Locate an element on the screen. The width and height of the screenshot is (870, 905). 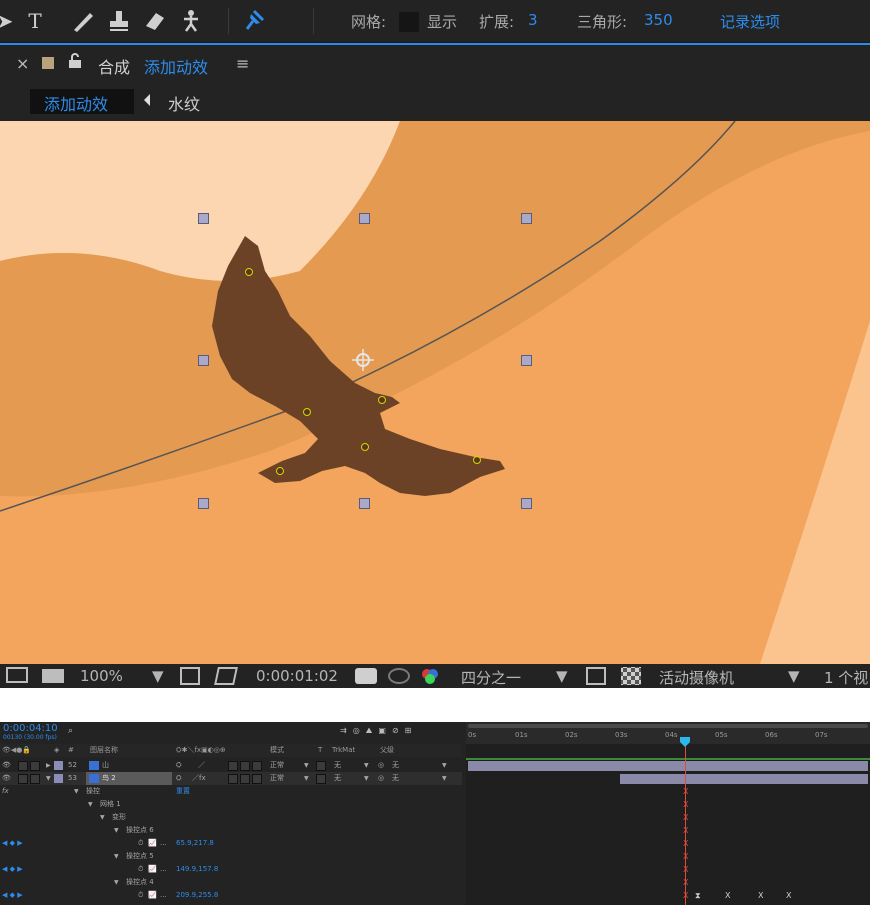
expand-value: 3 is located at coordinates (533, 20).